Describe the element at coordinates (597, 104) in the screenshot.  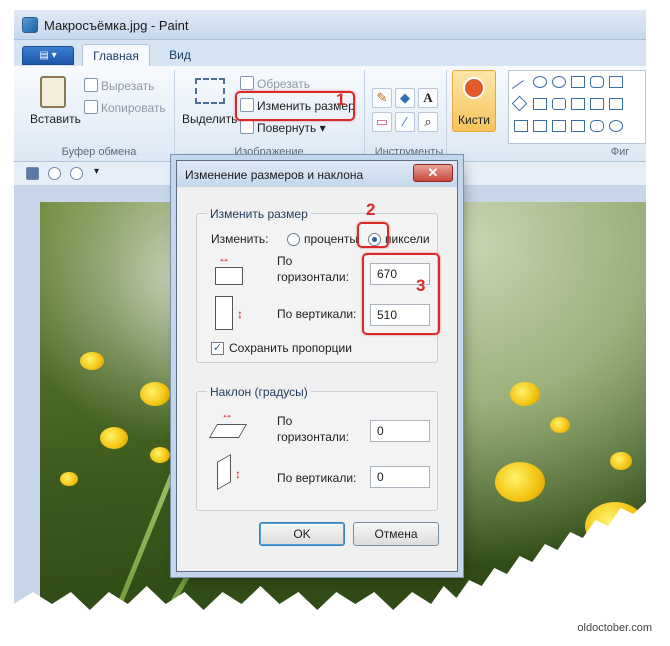
I see `arrow-left-shape-icon` at that location.